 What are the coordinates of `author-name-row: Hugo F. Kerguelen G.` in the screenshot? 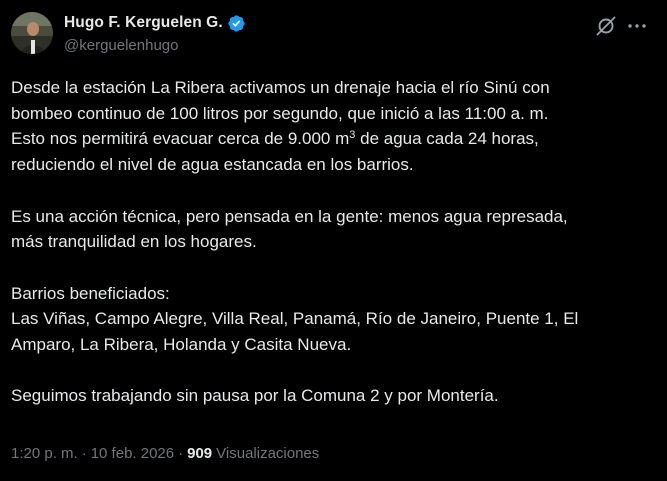 It's located at (155, 23).